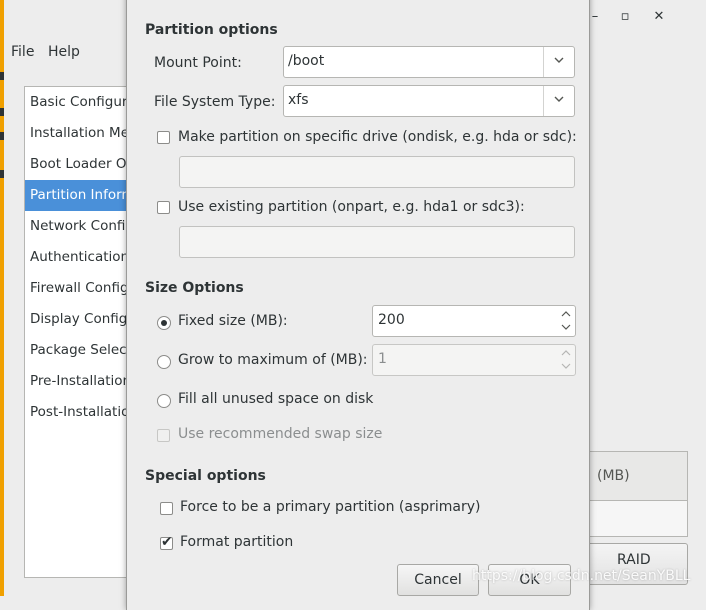 This screenshot has width=706, height=610. Describe the element at coordinates (215, 102) in the screenshot. I see `fs-type-label: File System Type:` at that location.